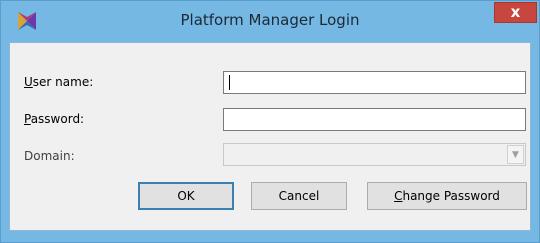 This screenshot has width=540, height=243. I want to click on cancel-button: Cancel, so click(299, 196).